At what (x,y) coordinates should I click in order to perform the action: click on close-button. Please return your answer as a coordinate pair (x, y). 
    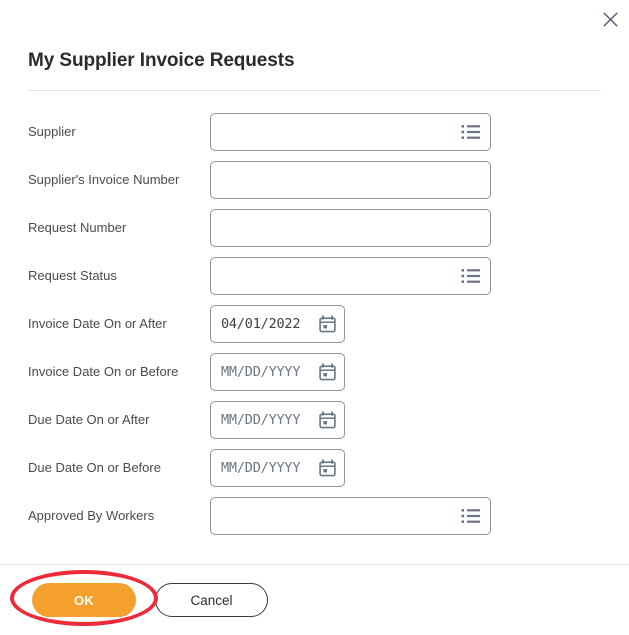
    Looking at the image, I should click on (610, 19).